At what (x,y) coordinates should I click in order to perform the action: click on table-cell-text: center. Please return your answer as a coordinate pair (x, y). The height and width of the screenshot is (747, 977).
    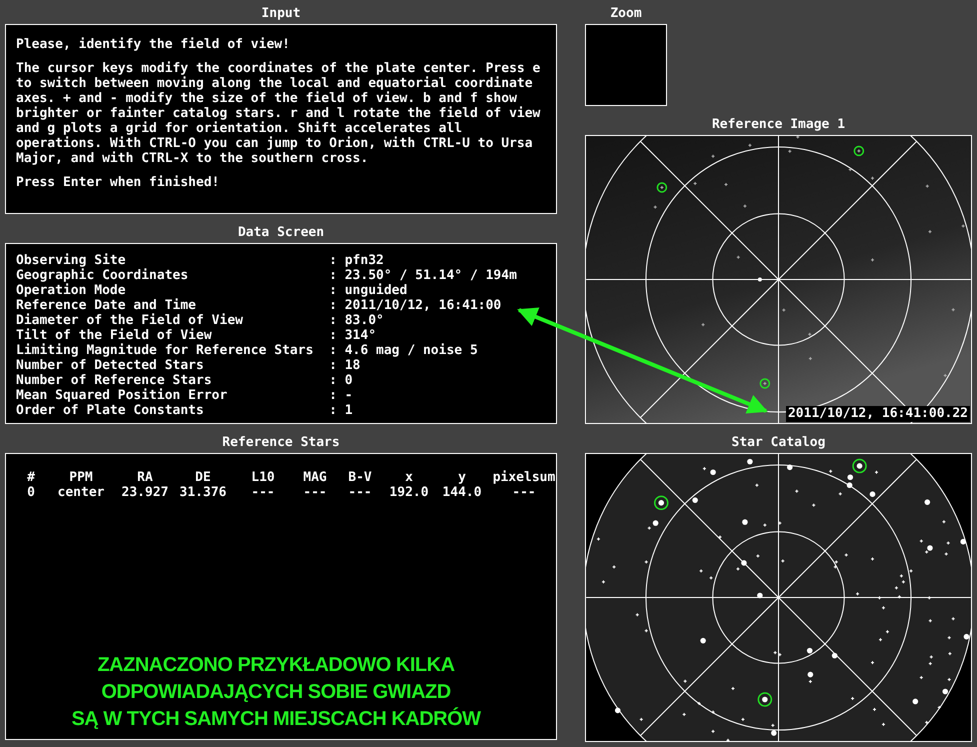
    Looking at the image, I should click on (81, 492).